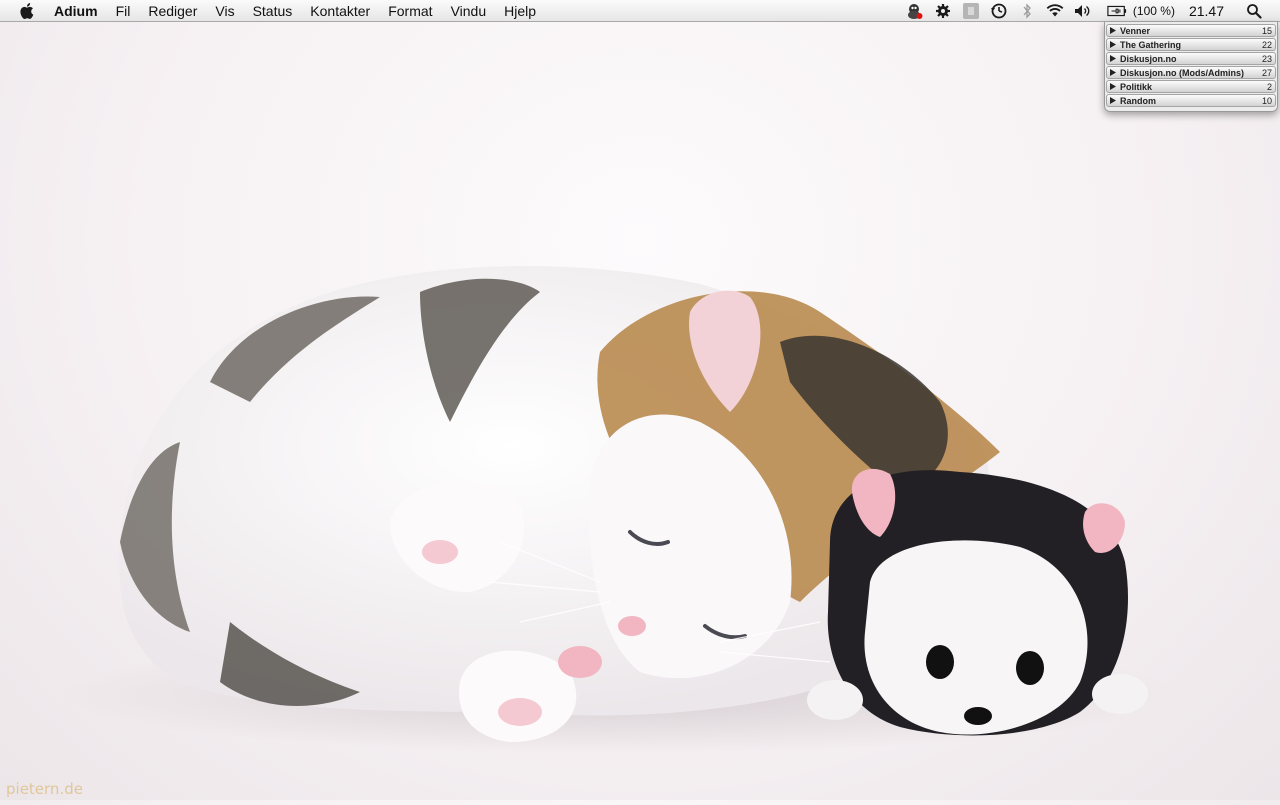 The width and height of the screenshot is (1280, 805). Describe the element at coordinates (1148, 58) in the screenshot. I see `group-name: Diskusjon.no` at that location.